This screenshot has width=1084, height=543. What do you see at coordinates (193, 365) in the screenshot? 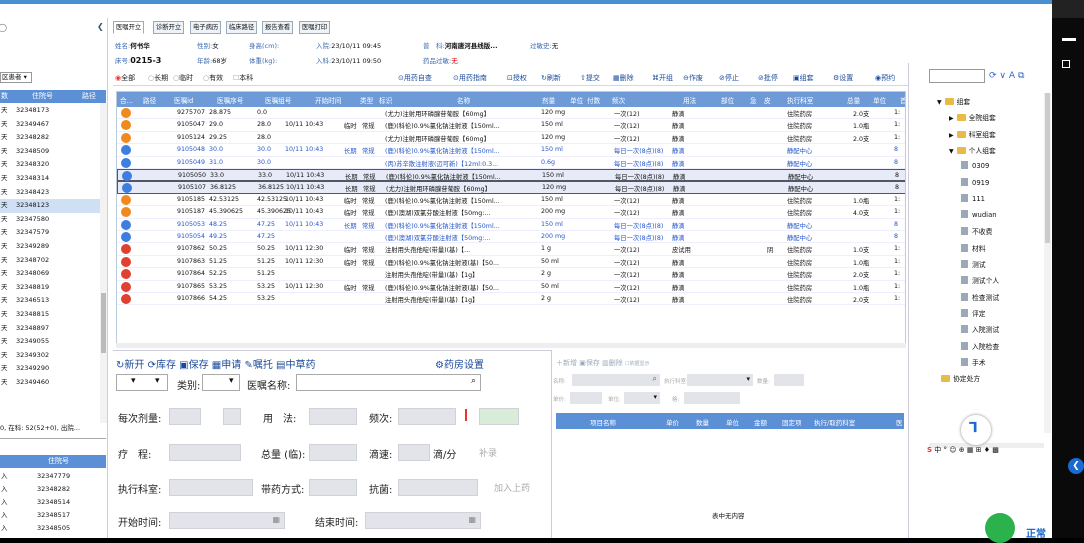
I see `save-button: ▣保存` at bounding box center [193, 365].